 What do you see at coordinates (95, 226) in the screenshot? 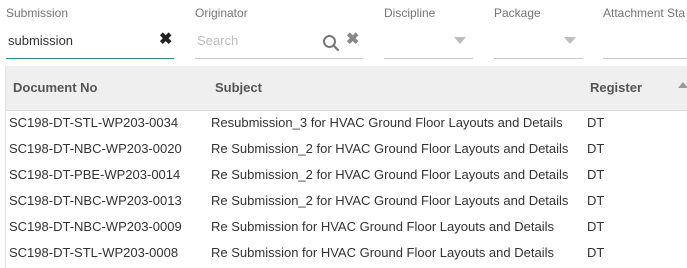
I see `document-no-cell: SC198-DT-NBC-WP203-0009` at bounding box center [95, 226].